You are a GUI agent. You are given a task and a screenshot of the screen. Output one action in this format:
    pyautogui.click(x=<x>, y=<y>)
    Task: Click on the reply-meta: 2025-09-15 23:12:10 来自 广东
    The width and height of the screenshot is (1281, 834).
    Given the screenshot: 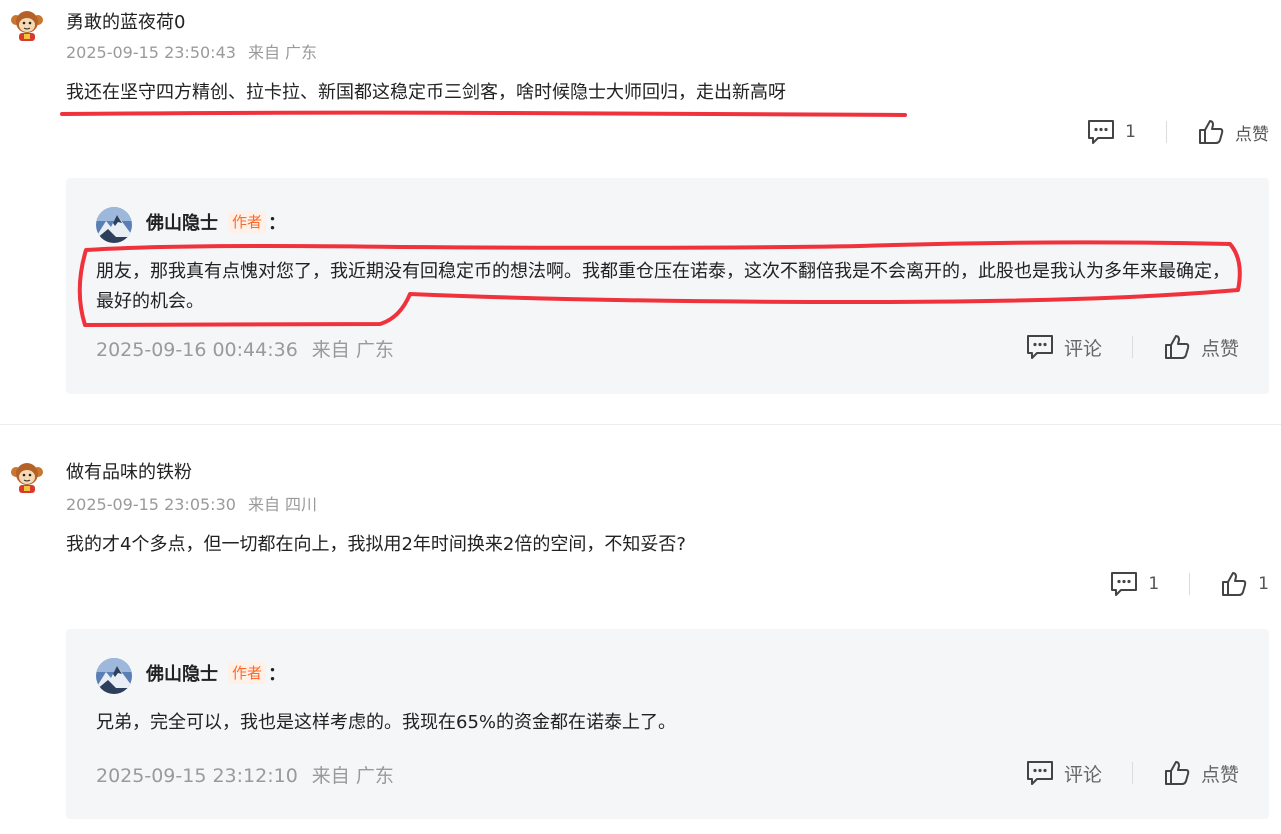 What is the action you would take?
    pyautogui.click(x=245, y=774)
    